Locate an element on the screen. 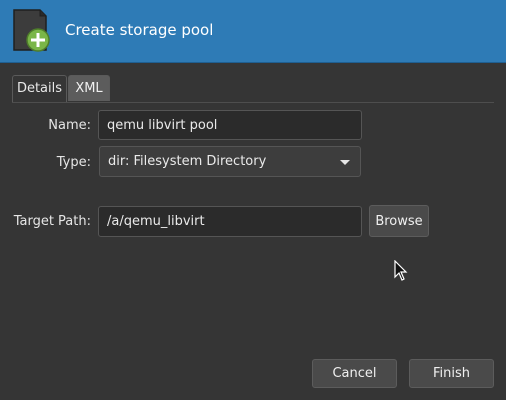 The height and width of the screenshot is (400, 506). name-label: Name: is located at coordinates (69, 125).